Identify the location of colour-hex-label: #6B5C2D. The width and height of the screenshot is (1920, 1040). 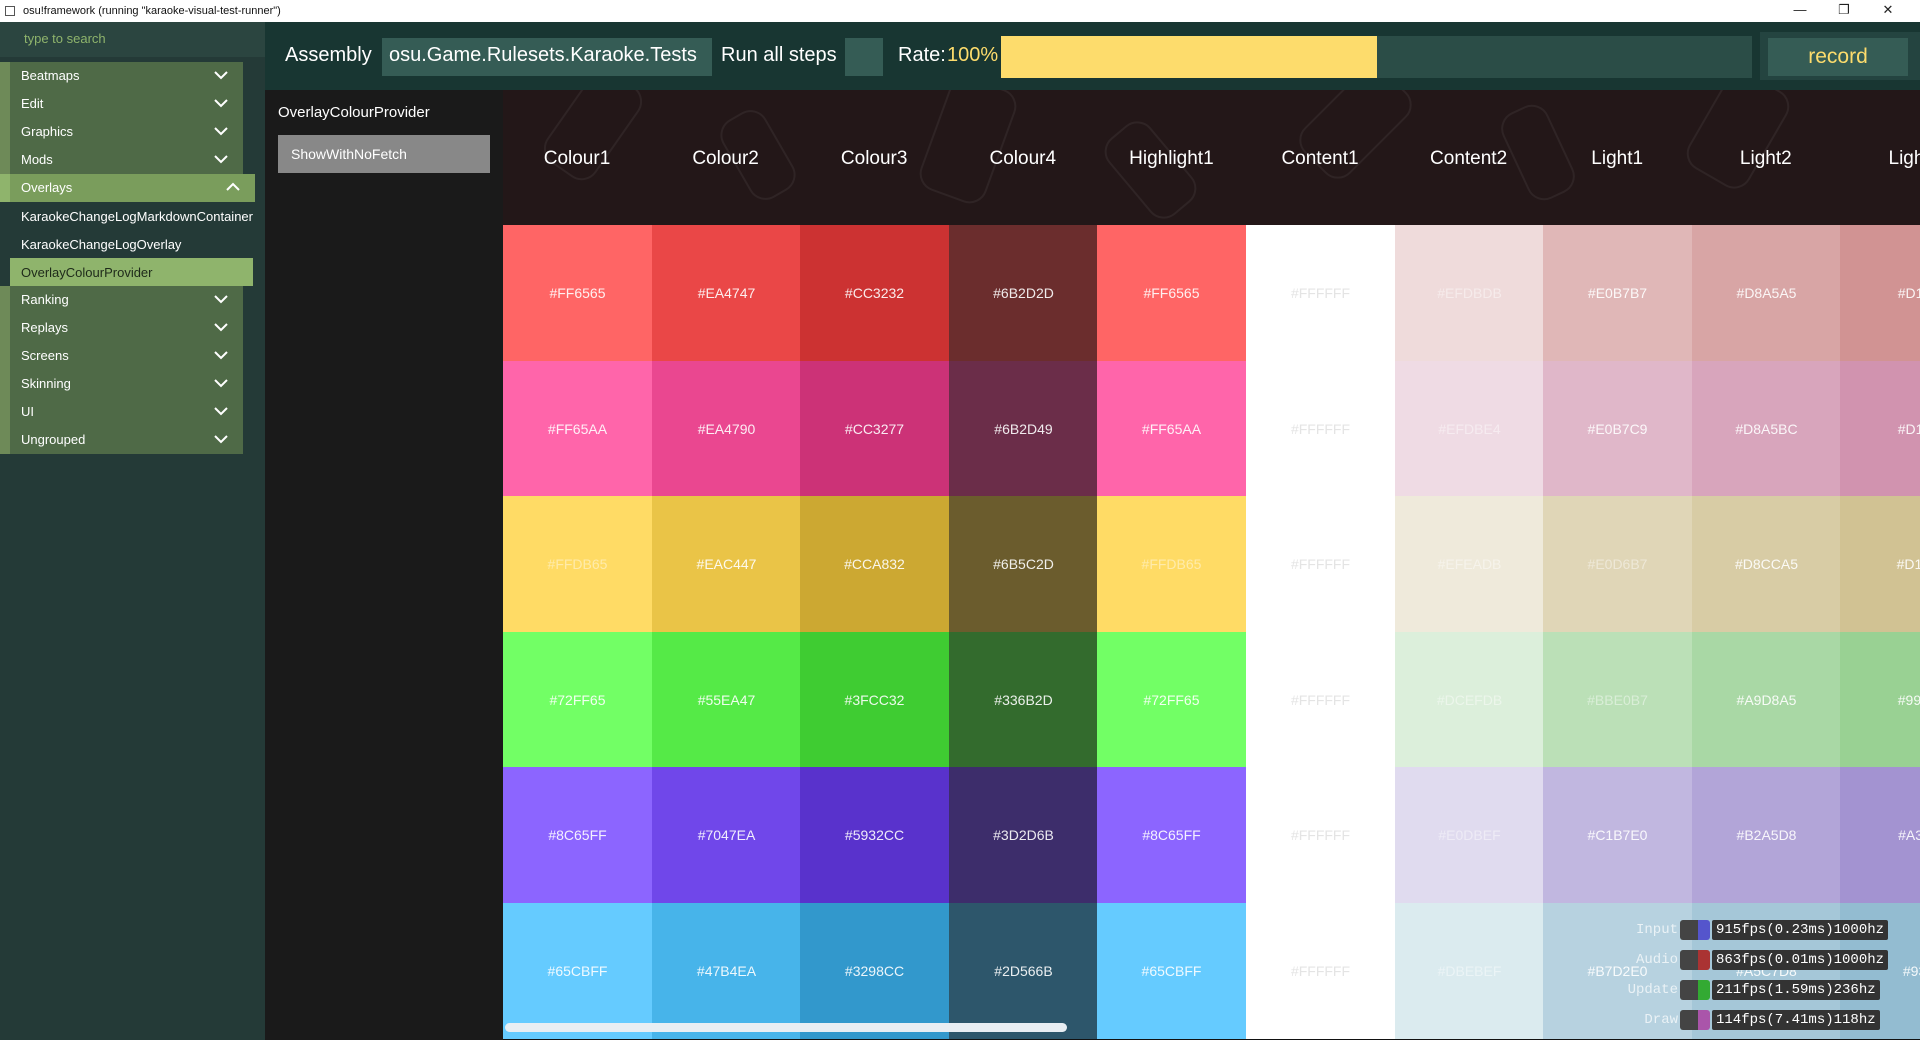
(1023, 564).